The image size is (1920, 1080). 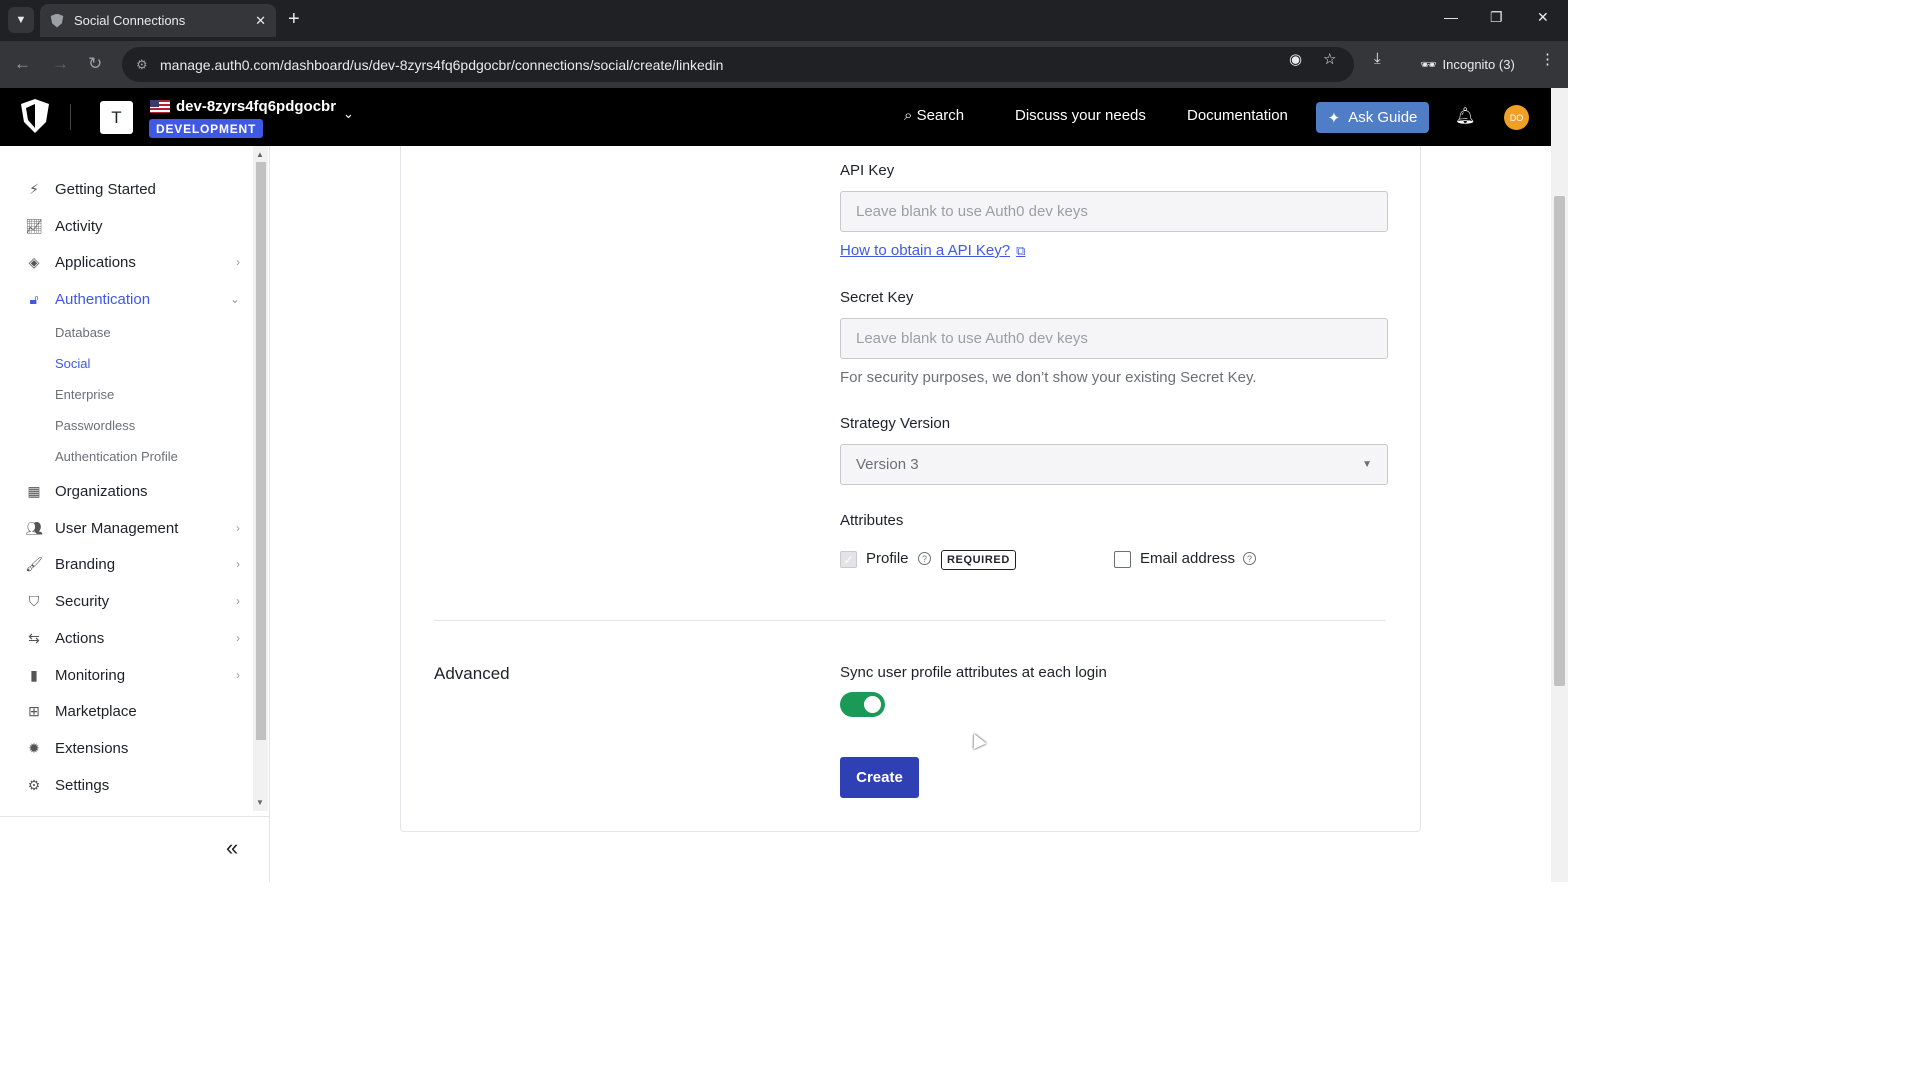 What do you see at coordinates (472, 673) in the screenshot?
I see `advanced-section-title: Advanced` at bounding box center [472, 673].